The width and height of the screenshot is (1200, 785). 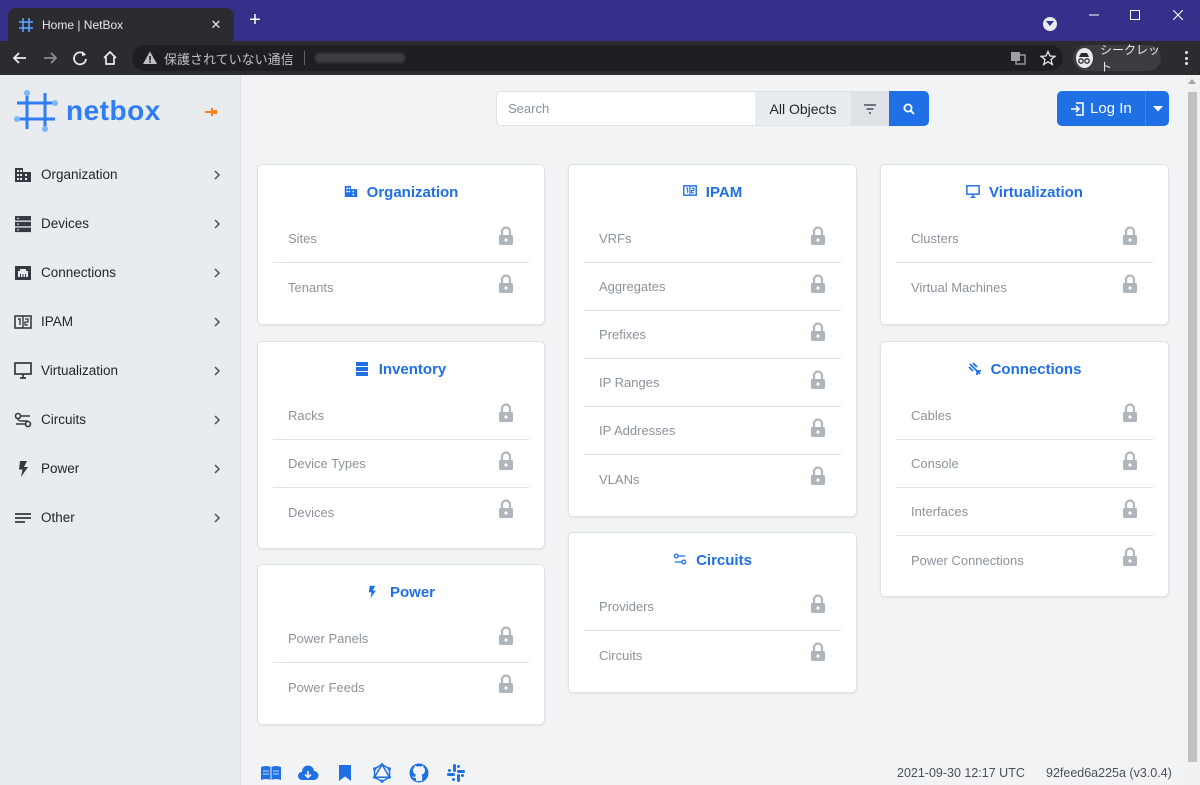 What do you see at coordinates (255, 20) in the screenshot?
I see `new-tab-button: +` at bounding box center [255, 20].